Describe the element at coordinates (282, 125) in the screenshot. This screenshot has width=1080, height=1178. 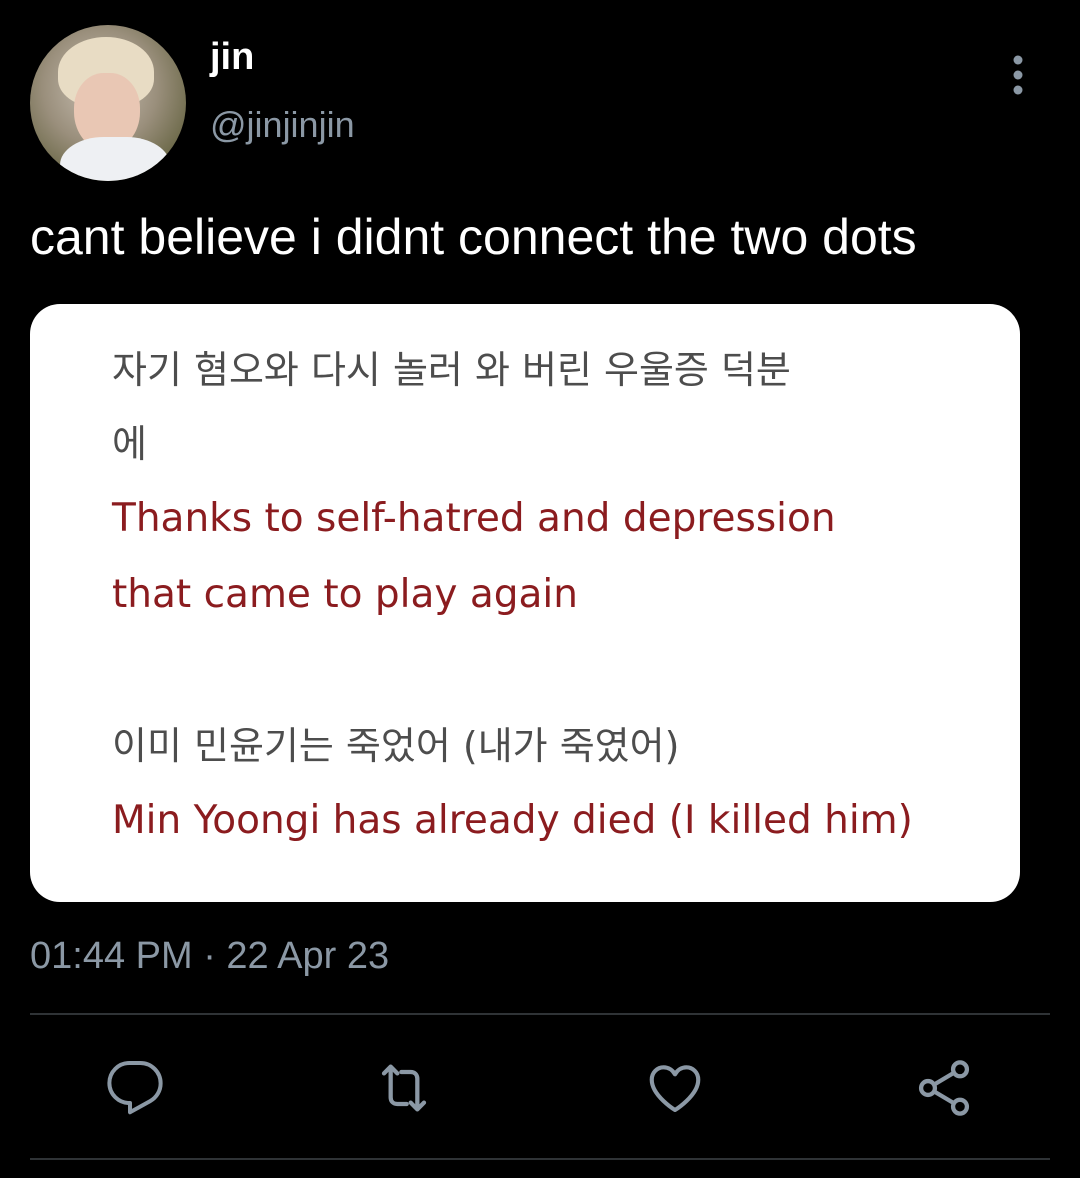
I see `user-handle: @jinjinjin` at that location.